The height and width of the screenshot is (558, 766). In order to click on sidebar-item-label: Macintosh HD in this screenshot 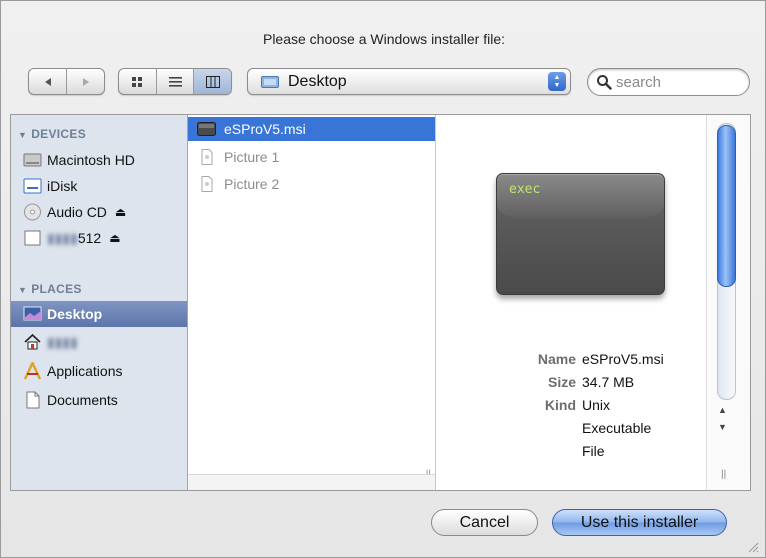, I will do `click(91, 160)`.